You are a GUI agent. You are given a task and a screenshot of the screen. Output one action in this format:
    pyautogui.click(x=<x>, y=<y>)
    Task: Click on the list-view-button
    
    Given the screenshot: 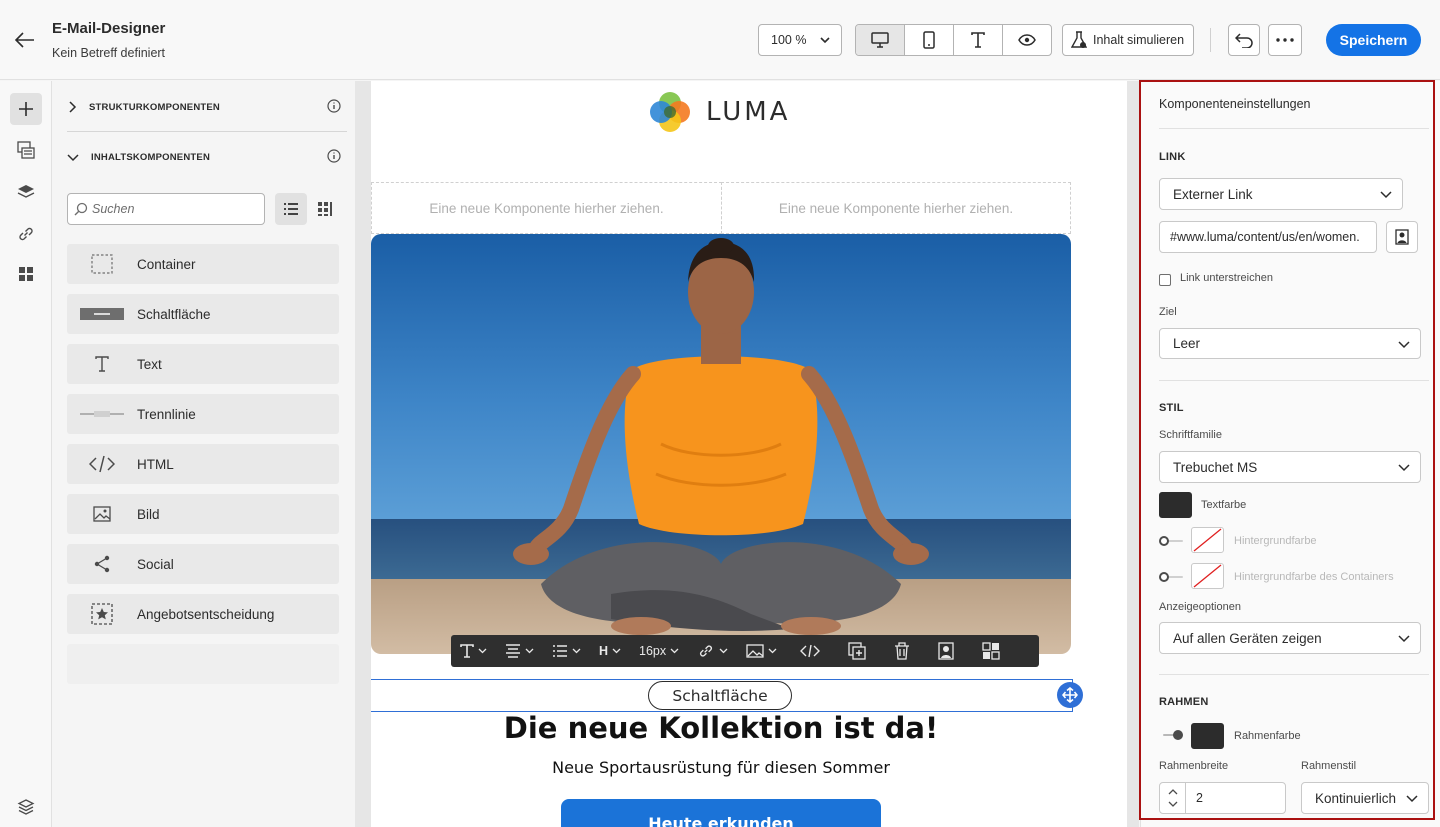 What is the action you would take?
    pyautogui.click(x=291, y=209)
    